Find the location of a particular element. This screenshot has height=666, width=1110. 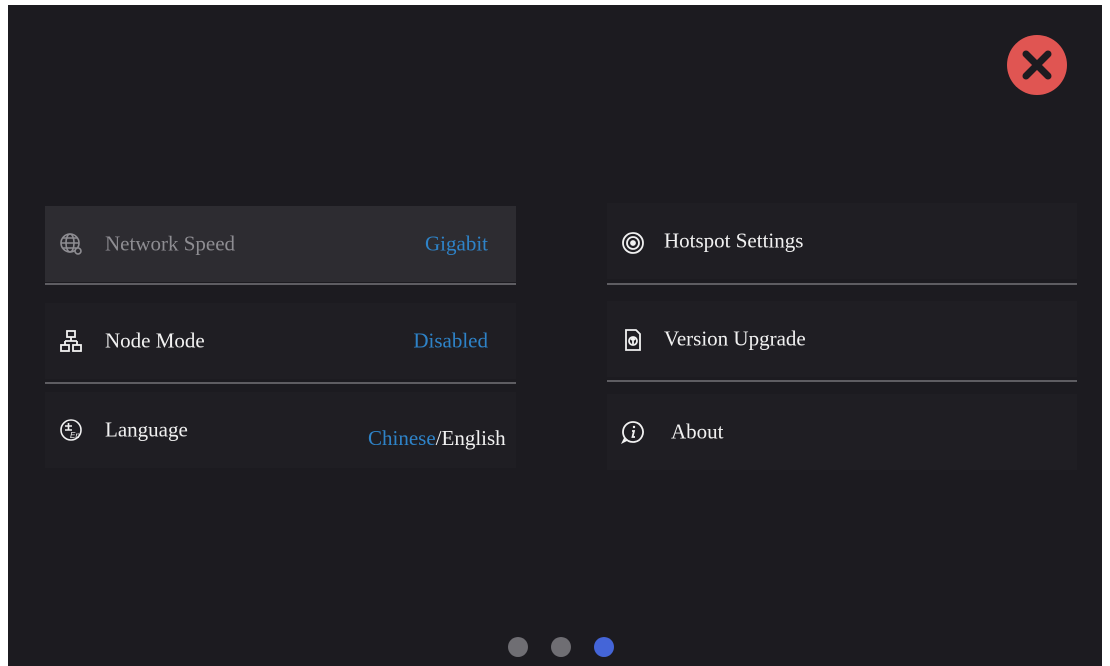

about-label: About is located at coordinates (697, 431).